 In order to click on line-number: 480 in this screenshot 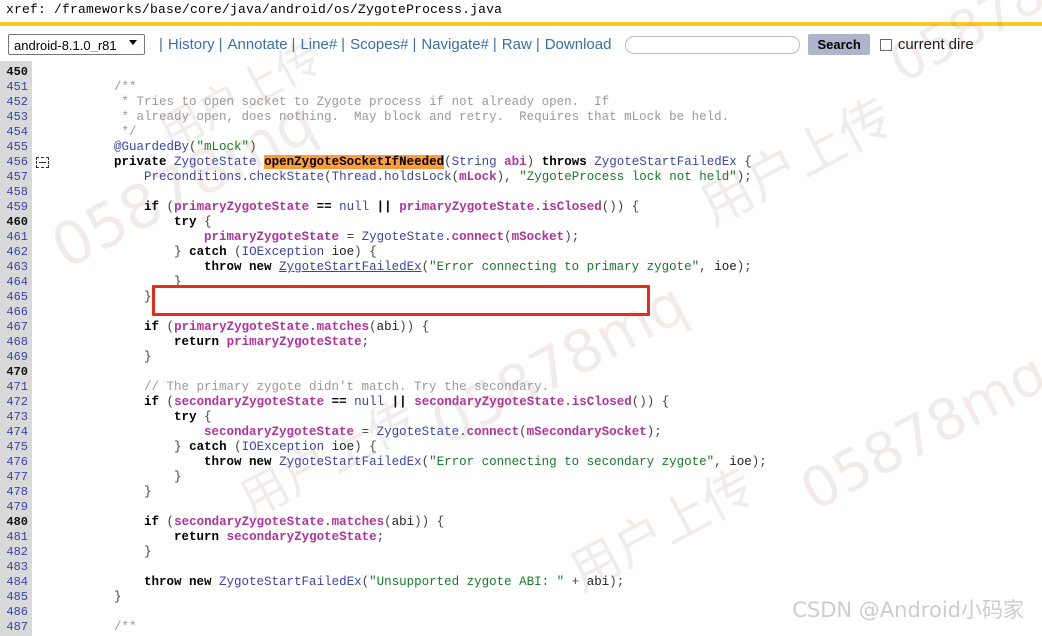, I will do `click(16, 522)`.